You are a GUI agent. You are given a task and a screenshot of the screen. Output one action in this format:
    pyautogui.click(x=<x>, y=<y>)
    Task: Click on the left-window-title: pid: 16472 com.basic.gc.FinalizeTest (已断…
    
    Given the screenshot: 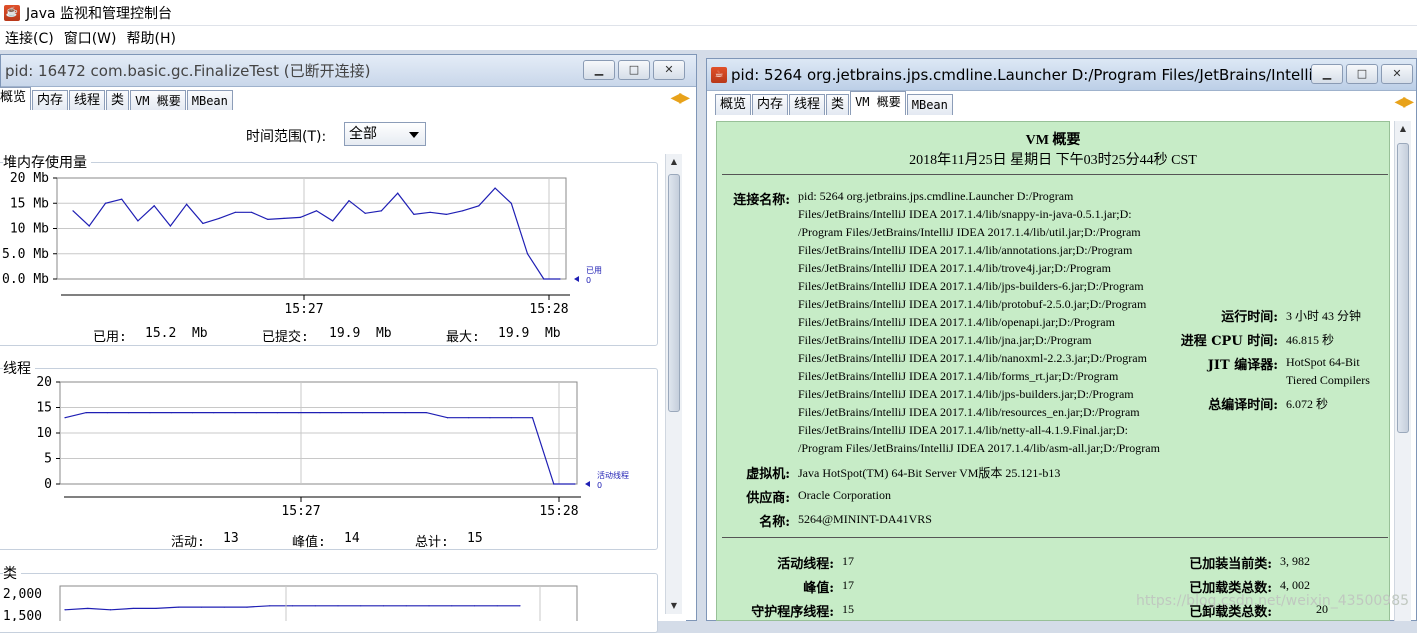 What is the action you would take?
    pyautogui.click(x=188, y=71)
    